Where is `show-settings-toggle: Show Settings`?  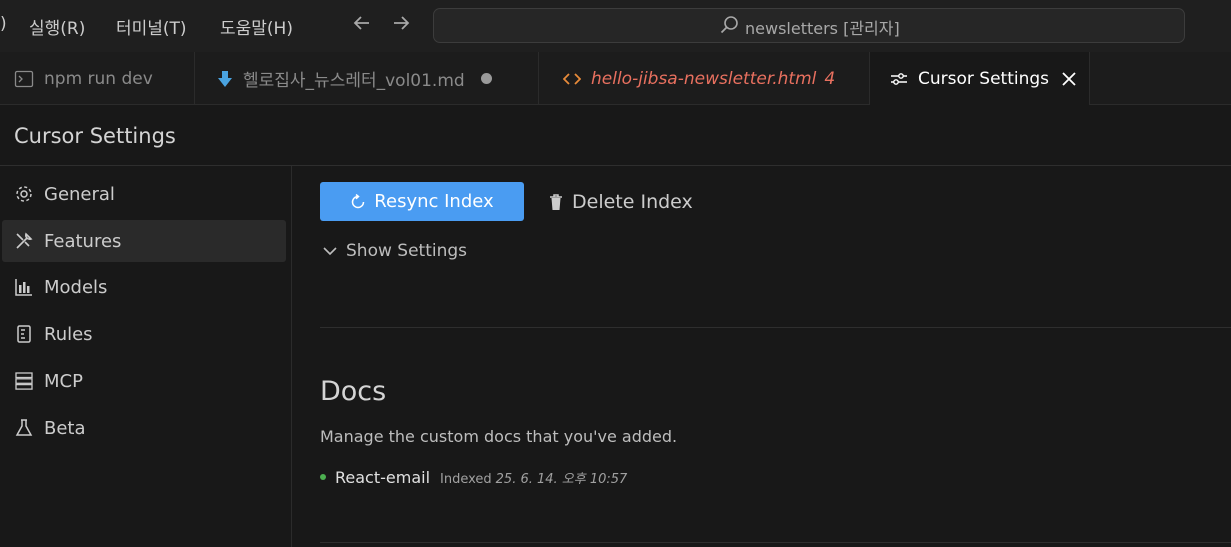 show-settings-toggle: Show Settings is located at coordinates (394, 251).